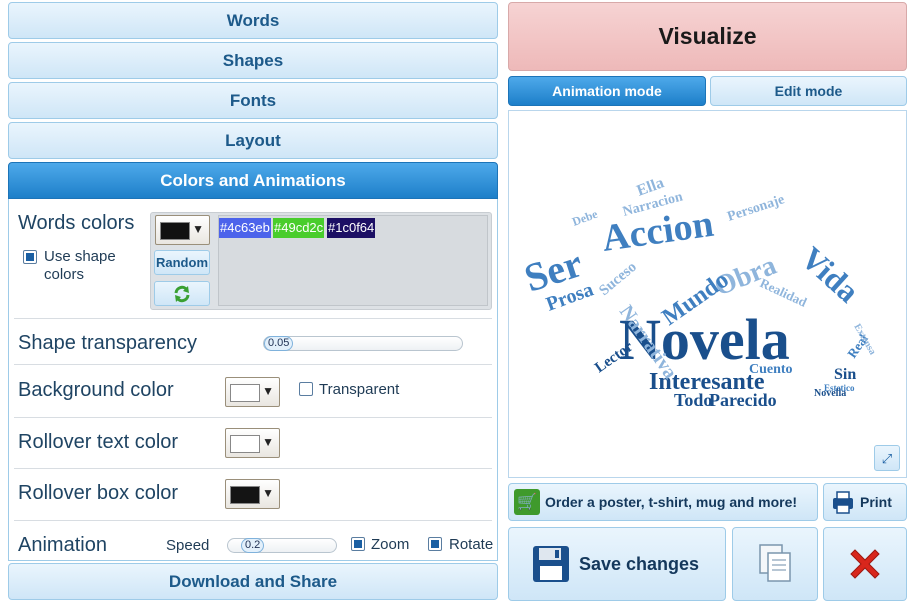 The width and height of the screenshot is (909, 605). What do you see at coordinates (585, 218) in the screenshot?
I see `cloud-word: Debe` at bounding box center [585, 218].